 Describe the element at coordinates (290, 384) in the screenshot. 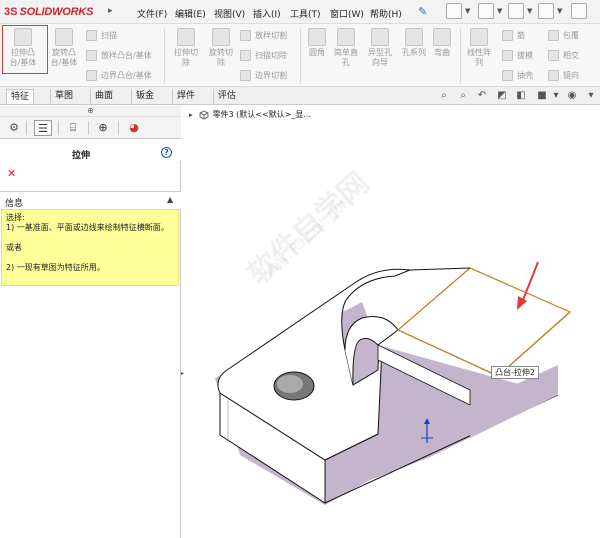

I see `hole-inner` at that location.